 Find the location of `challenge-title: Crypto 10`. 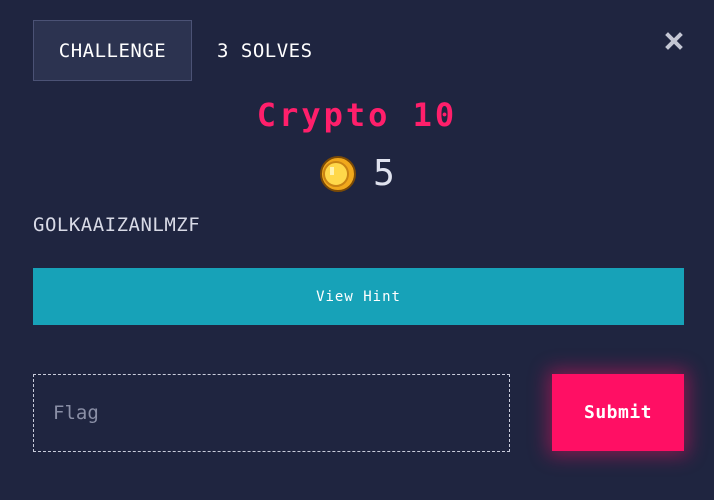

challenge-title: Crypto 10 is located at coordinates (357, 115).